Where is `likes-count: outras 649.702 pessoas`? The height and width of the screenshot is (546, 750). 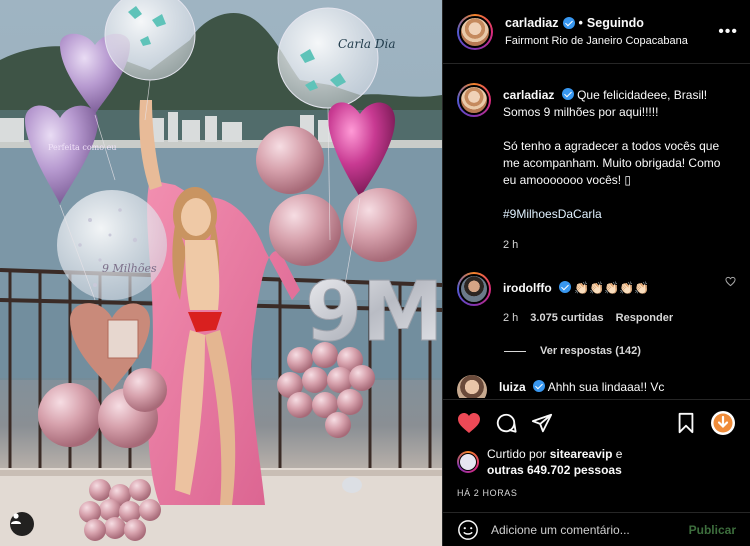 likes-count: outras 649.702 pessoas is located at coordinates (554, 470).